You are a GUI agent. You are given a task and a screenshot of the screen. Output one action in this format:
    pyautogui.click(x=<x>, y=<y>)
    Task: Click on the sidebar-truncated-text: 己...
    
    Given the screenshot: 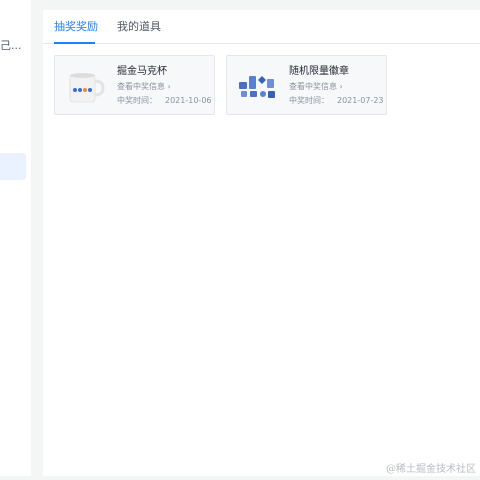 What is the action you would take?
    pyautogui.click(x=11, y=46)
    